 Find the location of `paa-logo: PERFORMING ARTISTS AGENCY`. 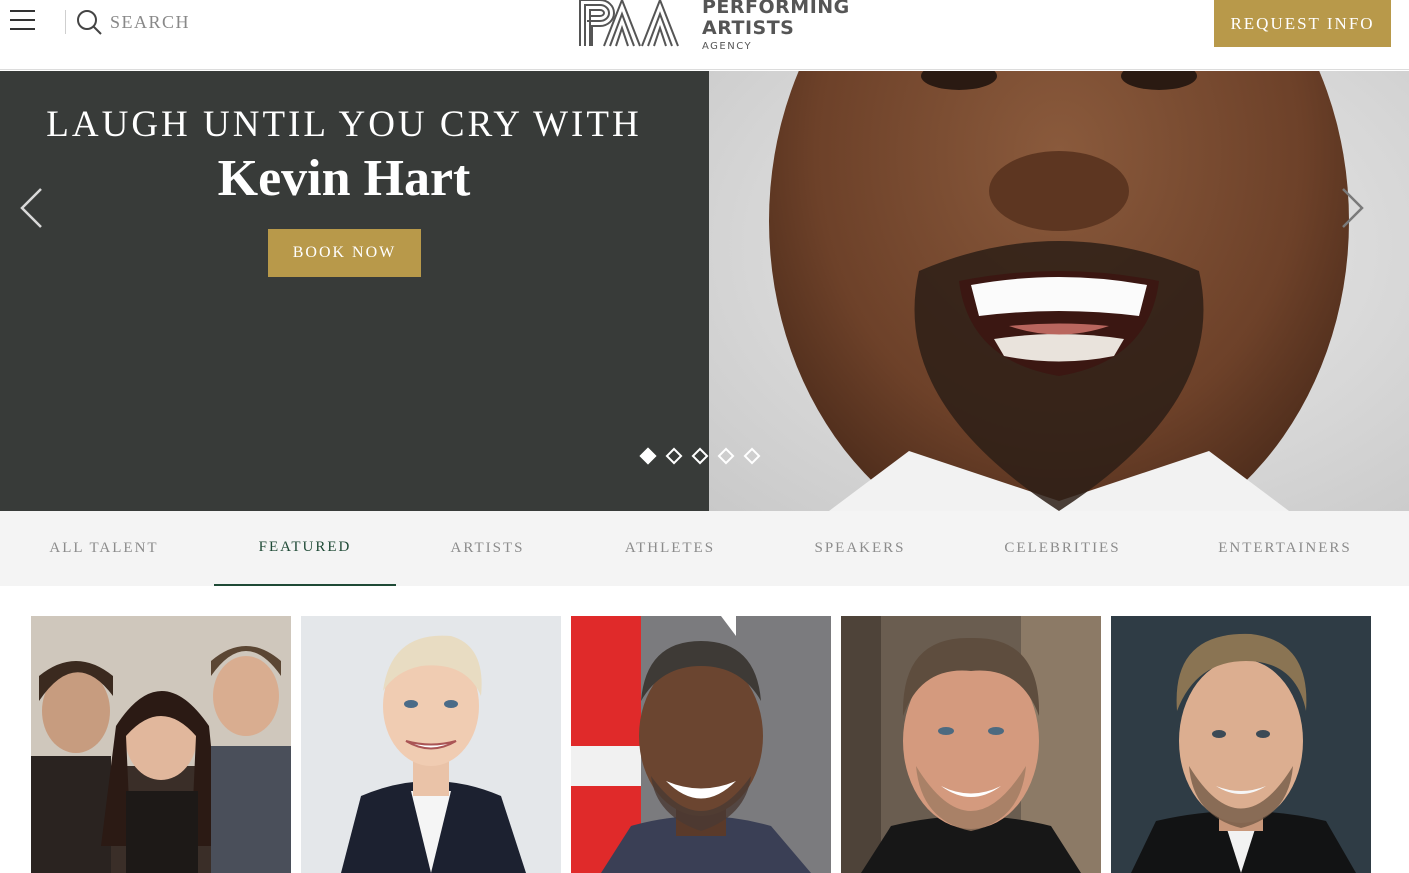

paa-logo: PERFORMING ARTISTS AGENCY is located at coordinates (713, 26).